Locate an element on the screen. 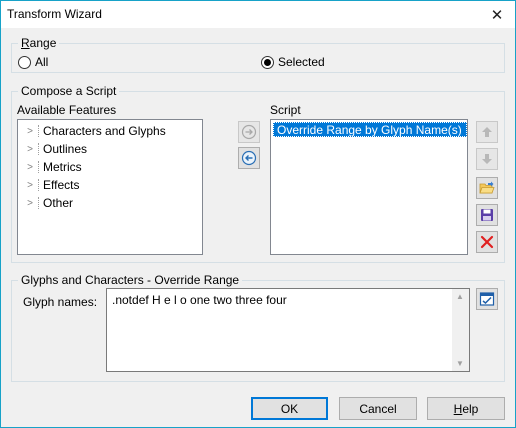 This screenshot has width=516, height=428. radio-all: All is located at coordinates (33, 62).